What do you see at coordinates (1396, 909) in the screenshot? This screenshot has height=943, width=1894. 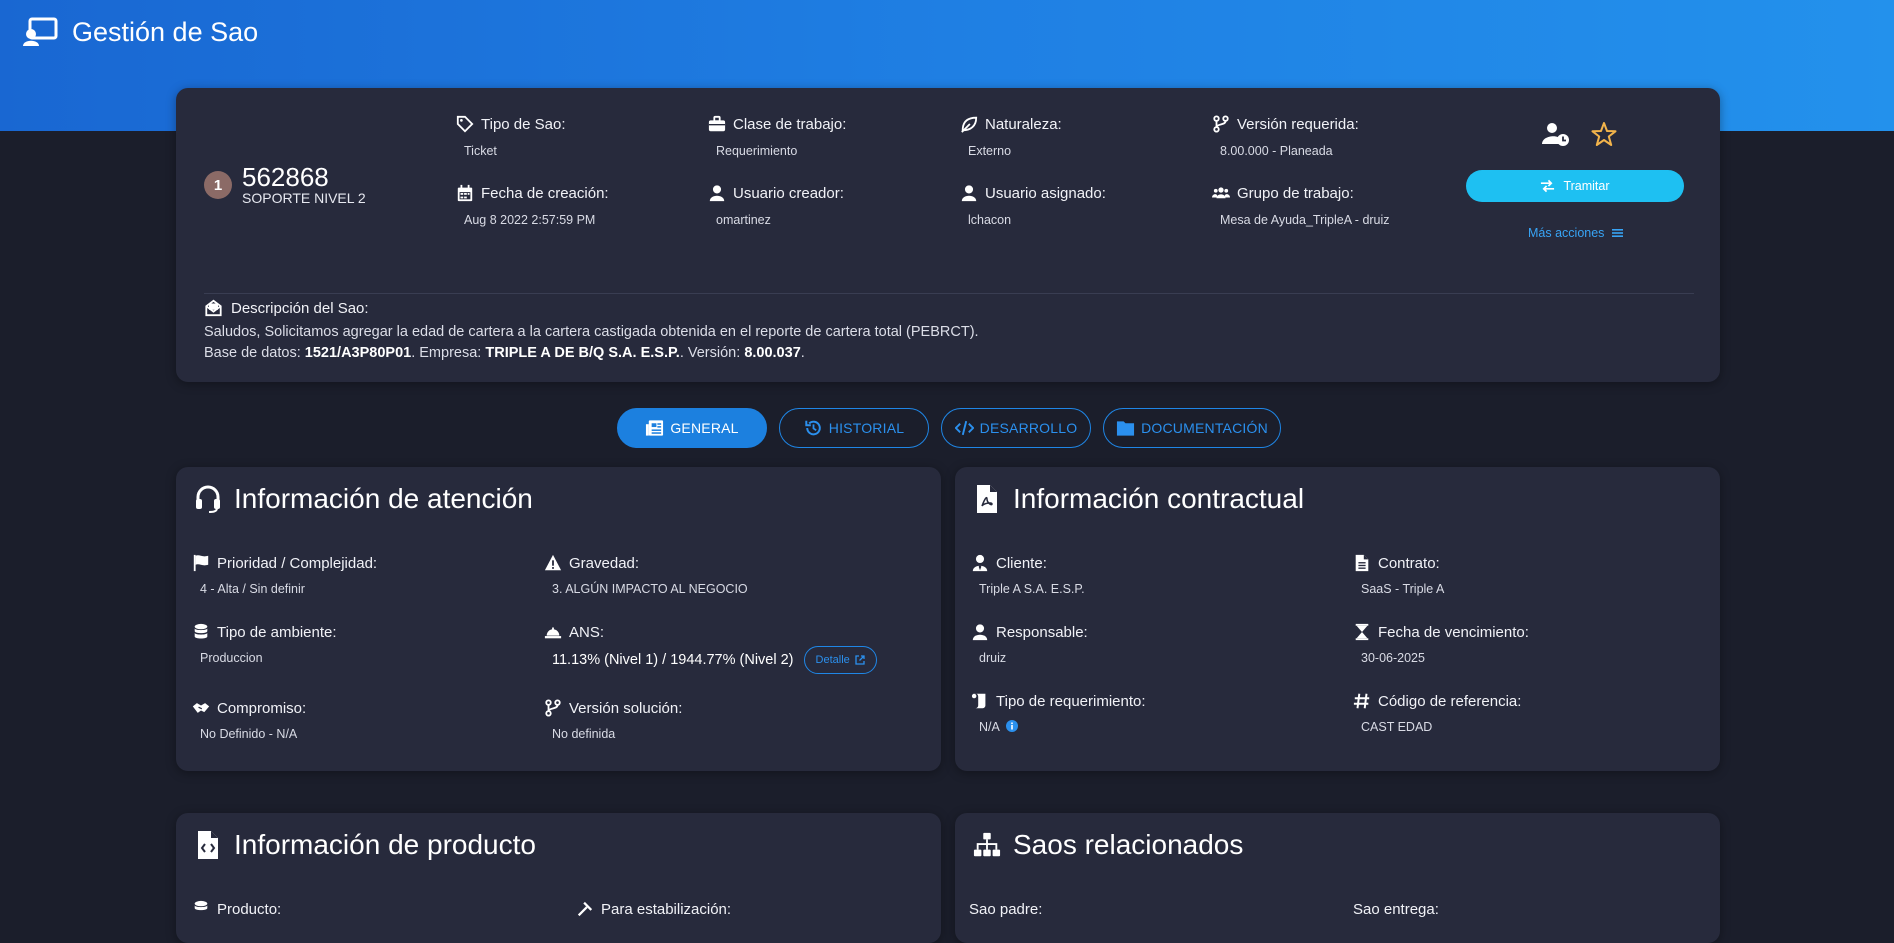 I see `field-sao-entrega: Sao entrega:` at bounding box center [1396, 909].